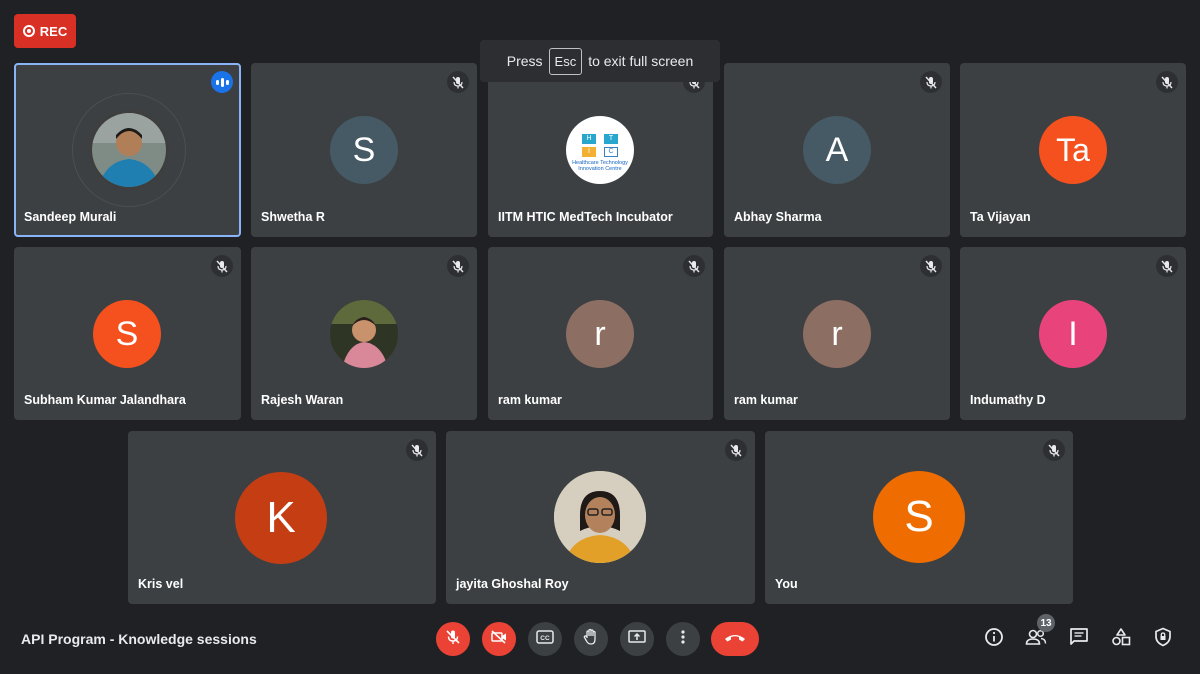 Image resolution: width=1200 pixels, height=674 pixels. I want to click on fullscreen-tooltip: Press Esc to exit full screen, so click(600, 61).